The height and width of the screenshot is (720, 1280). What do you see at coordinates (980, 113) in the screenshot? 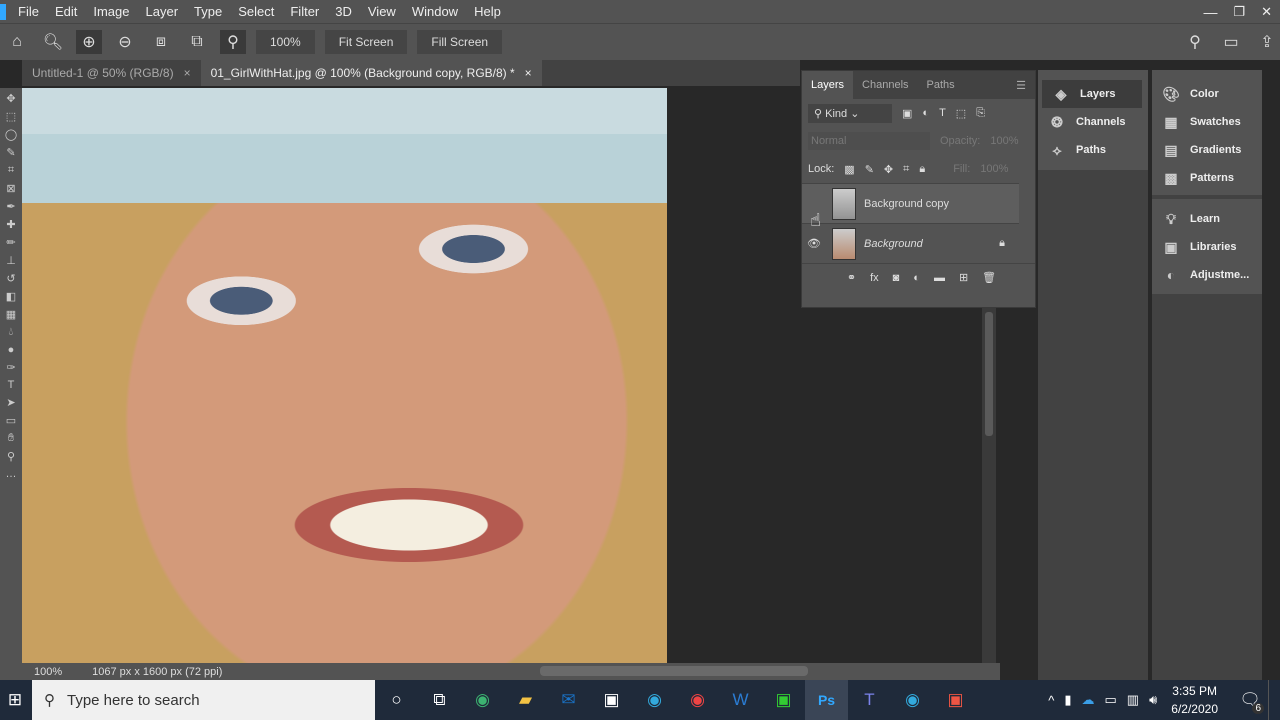
I see `filter-smart-object-icon: ⎘` at bounding box center [980, 113].